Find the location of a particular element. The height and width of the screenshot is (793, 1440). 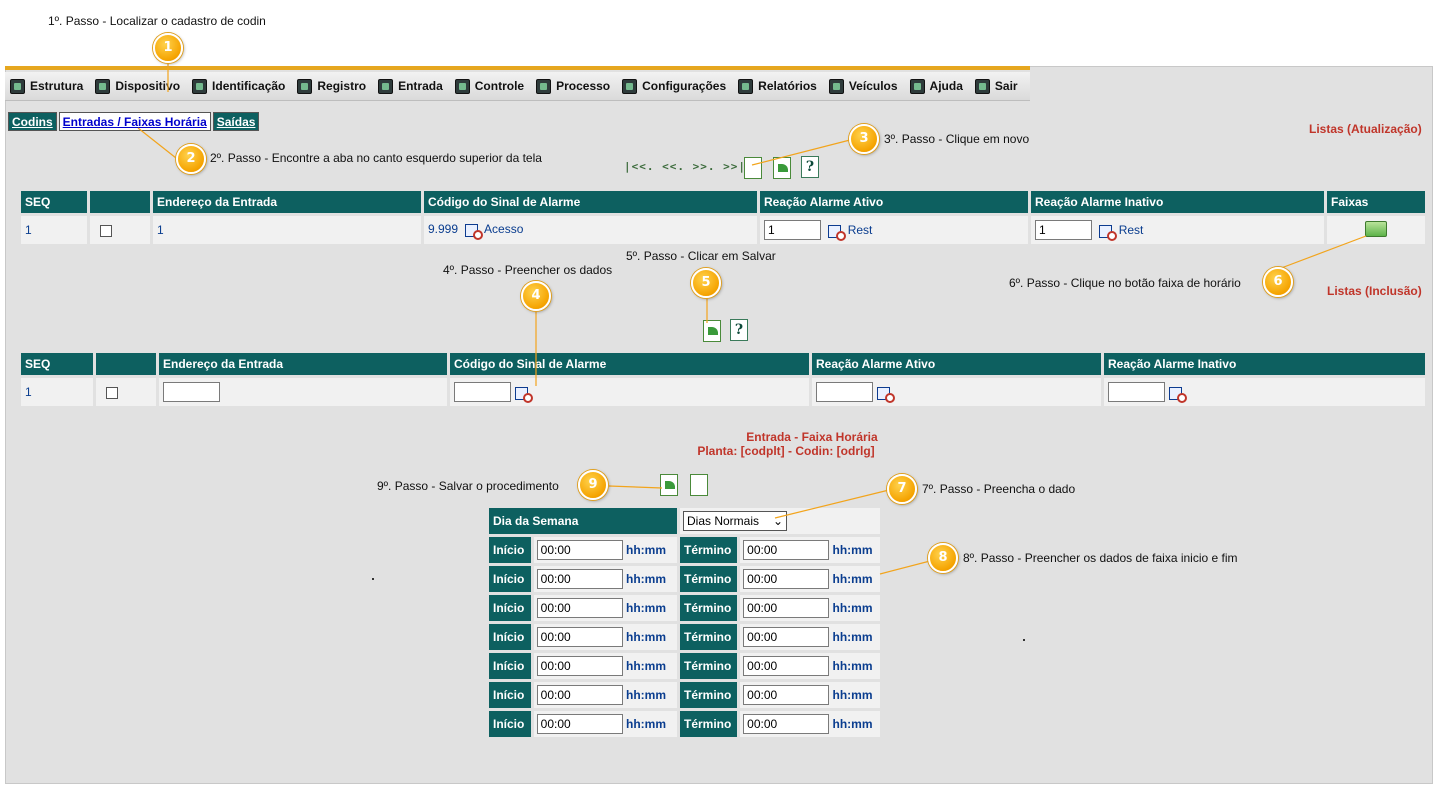

menu-label: Entrada is located at coordinates (420, 86).